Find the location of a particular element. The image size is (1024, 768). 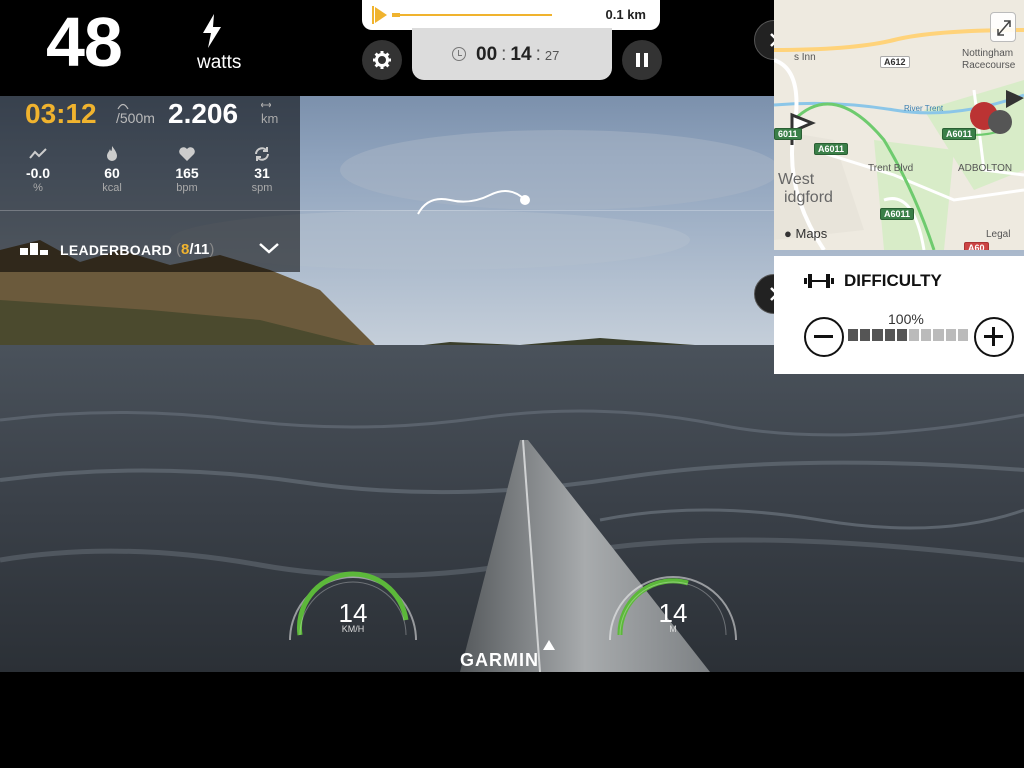

power-unit: watts is located at coordinates (219, 62).